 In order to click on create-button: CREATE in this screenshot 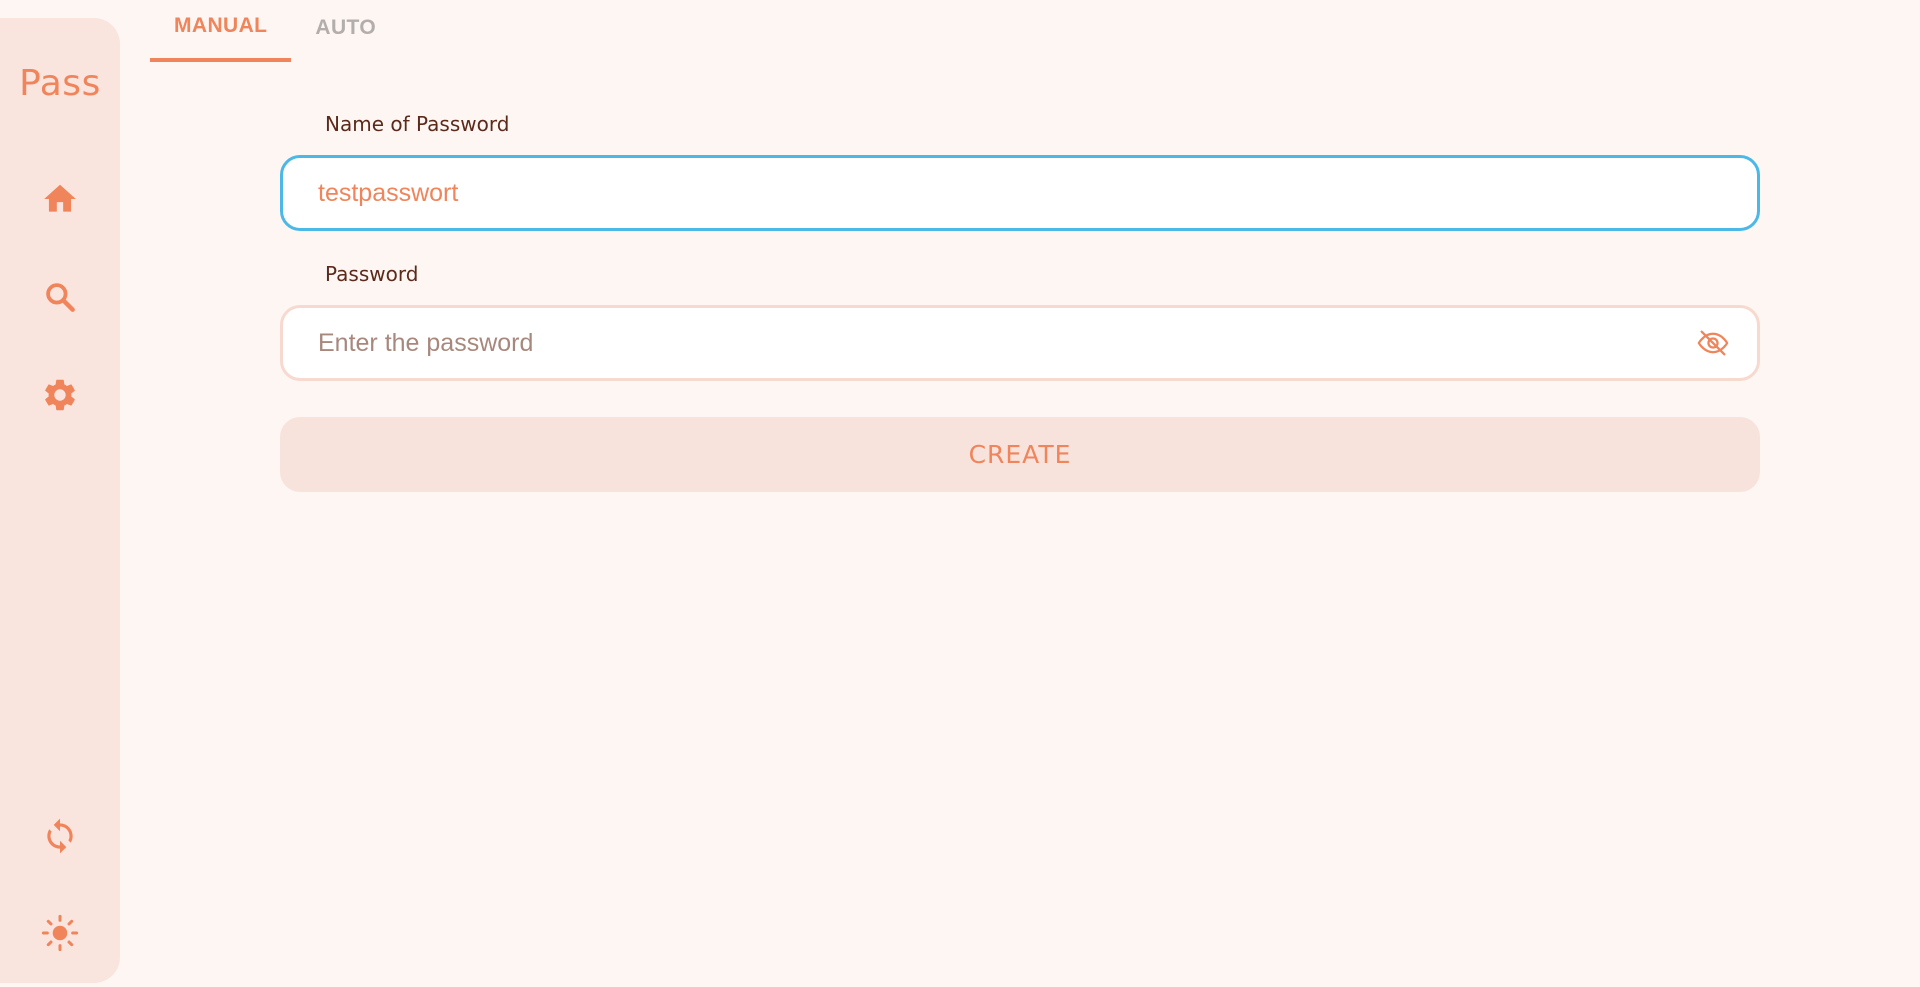, I will do `click(1020, 454)`.